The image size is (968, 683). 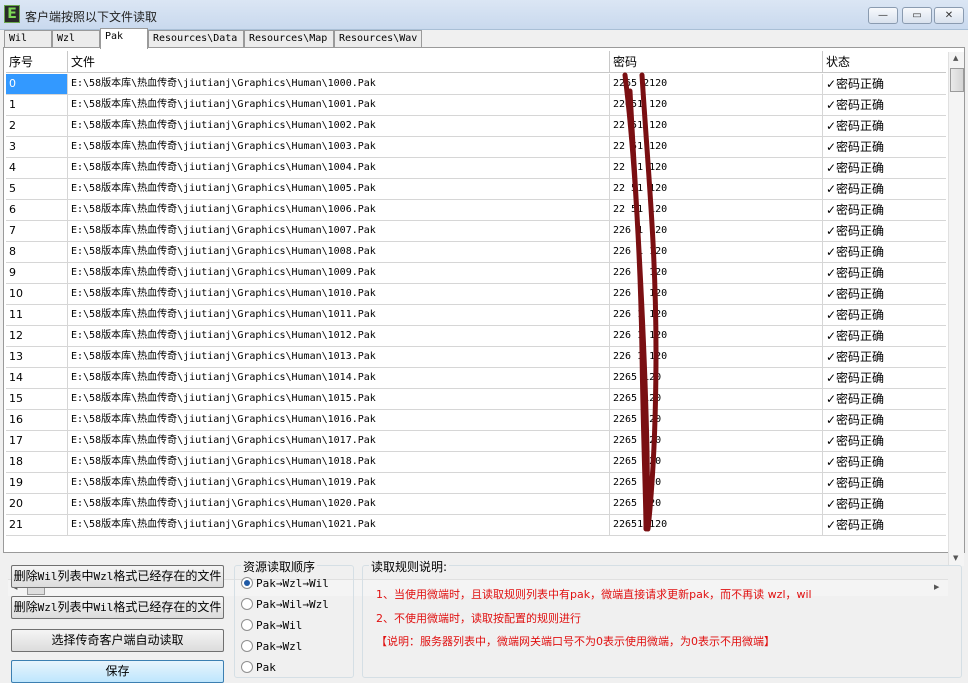 What do you see at coordinates (37, 210) in the screenshot?
I see `row-index: 6` at bounding box center [37, 210].